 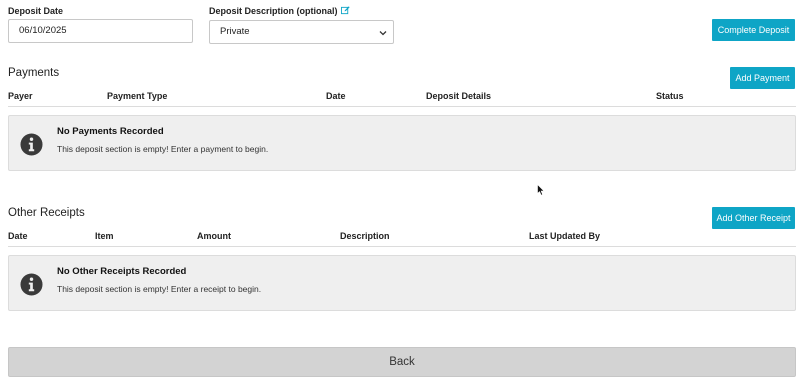 What do you see at coordinates (100, 31) in the screenshot?
I see `deposit-date-input: 06/10/2025` at bounding box center [100, 31].